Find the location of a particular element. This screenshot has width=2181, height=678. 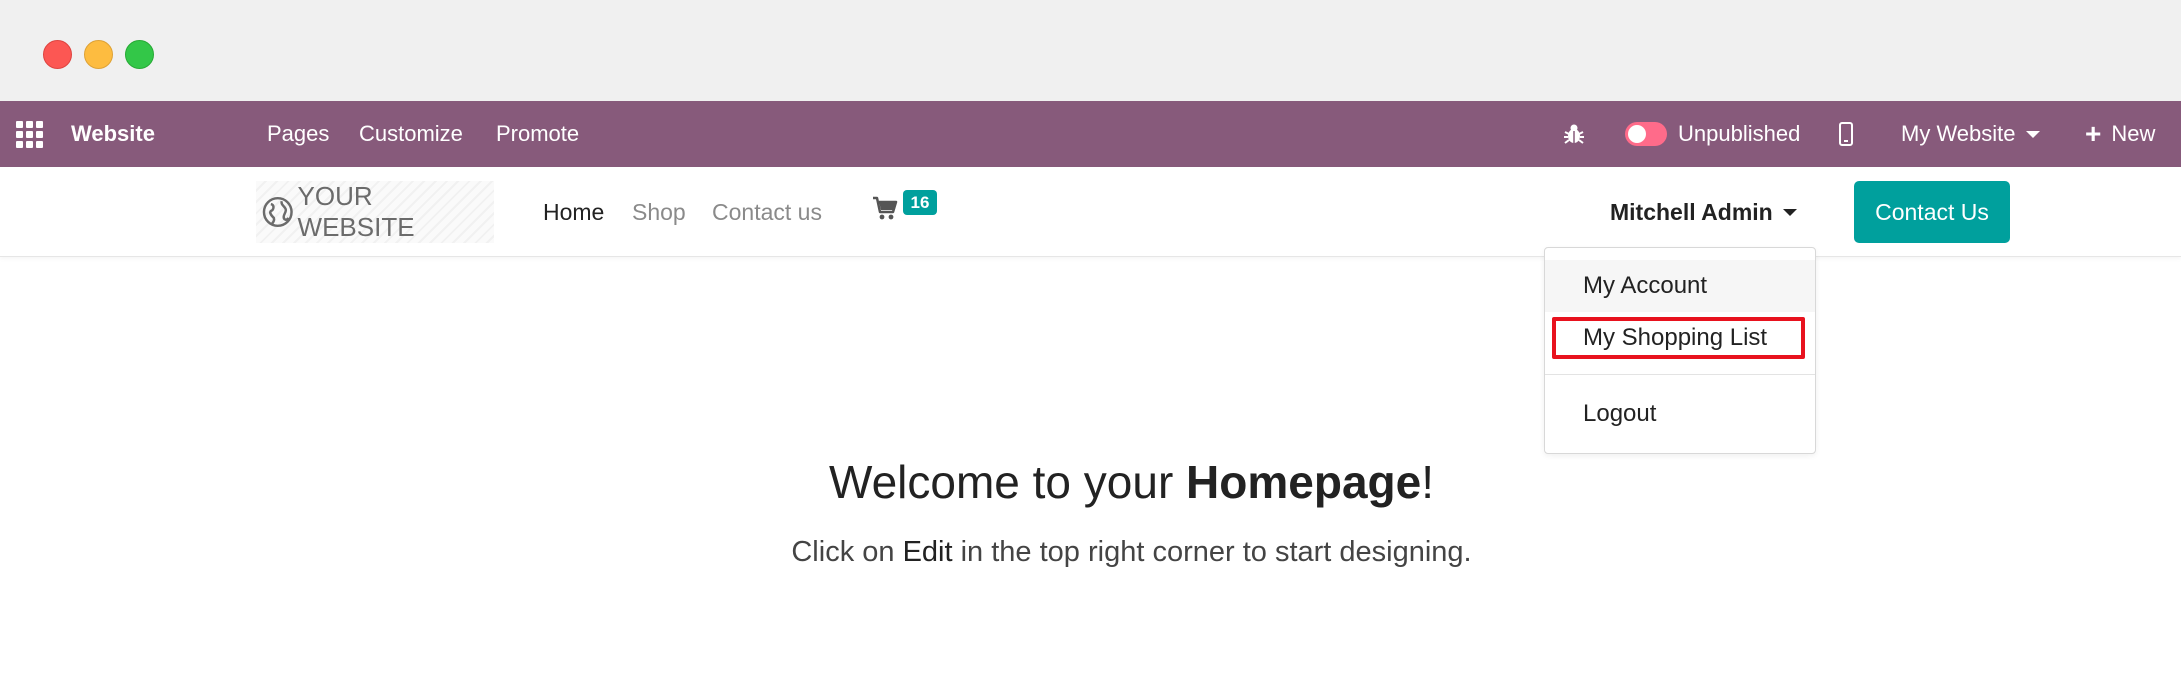

app-name: Website is located at coordinates (113, 134).